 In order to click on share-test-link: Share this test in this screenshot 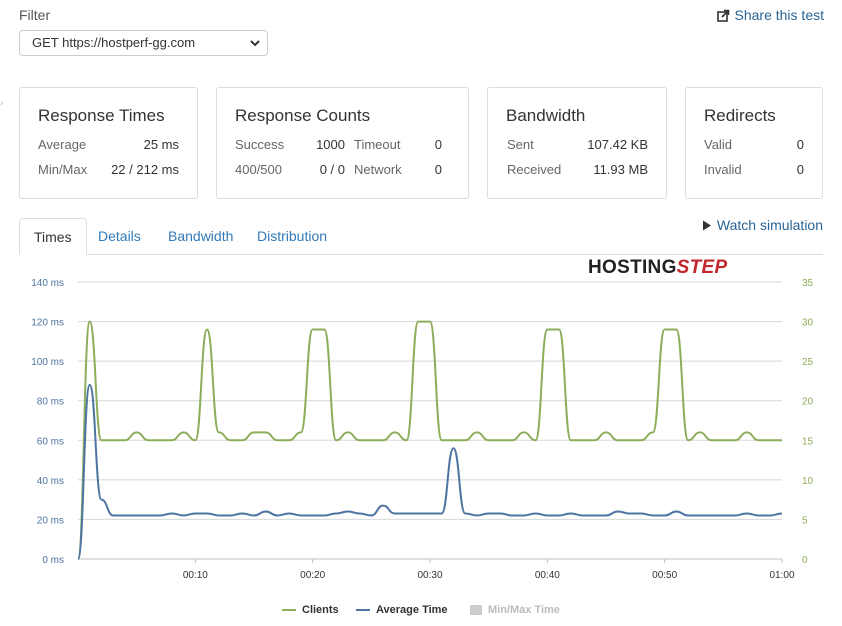, I will do `click(770, 15)`.